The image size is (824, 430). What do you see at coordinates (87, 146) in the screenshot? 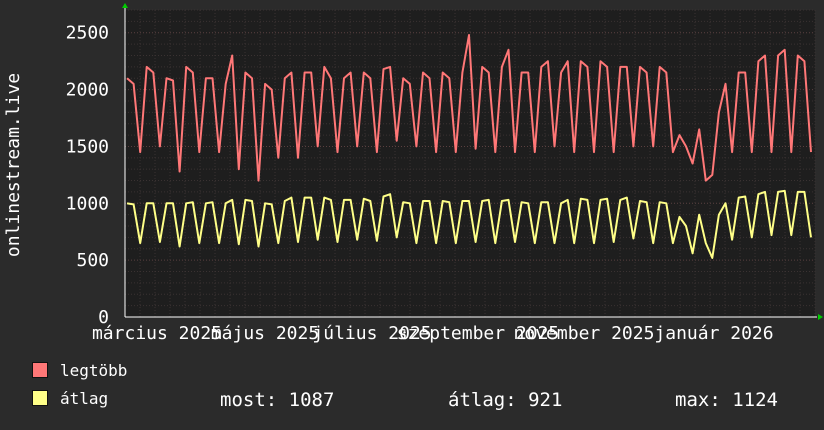
I see `y-tick-label: 1500` at bounding box center [87, 146].